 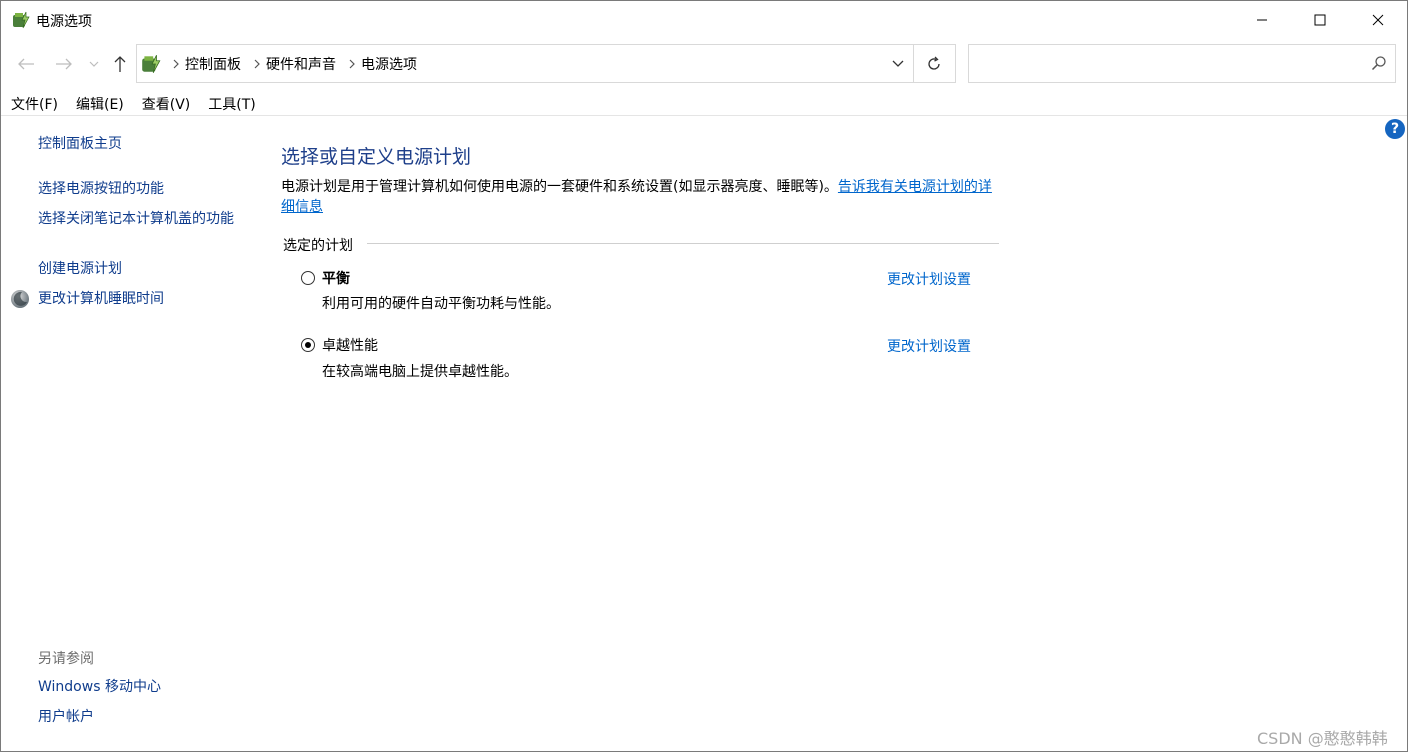 I want to click on group-divider, so click(x=683, y=243).